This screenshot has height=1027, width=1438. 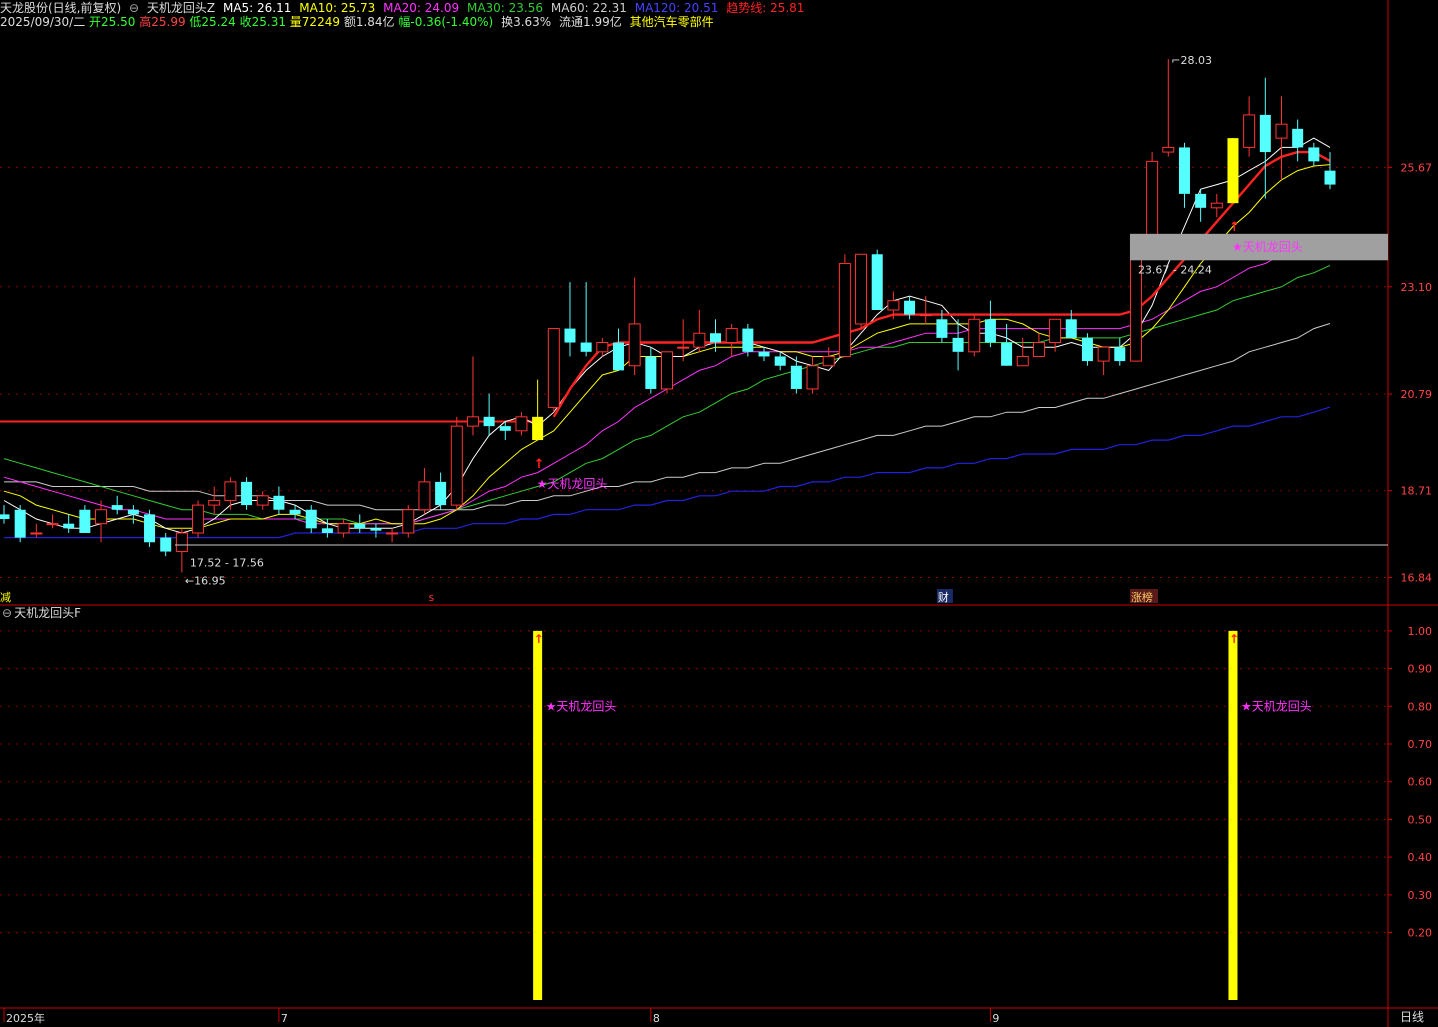 I want to click on signal-bar, so click(x=1233, y=815).